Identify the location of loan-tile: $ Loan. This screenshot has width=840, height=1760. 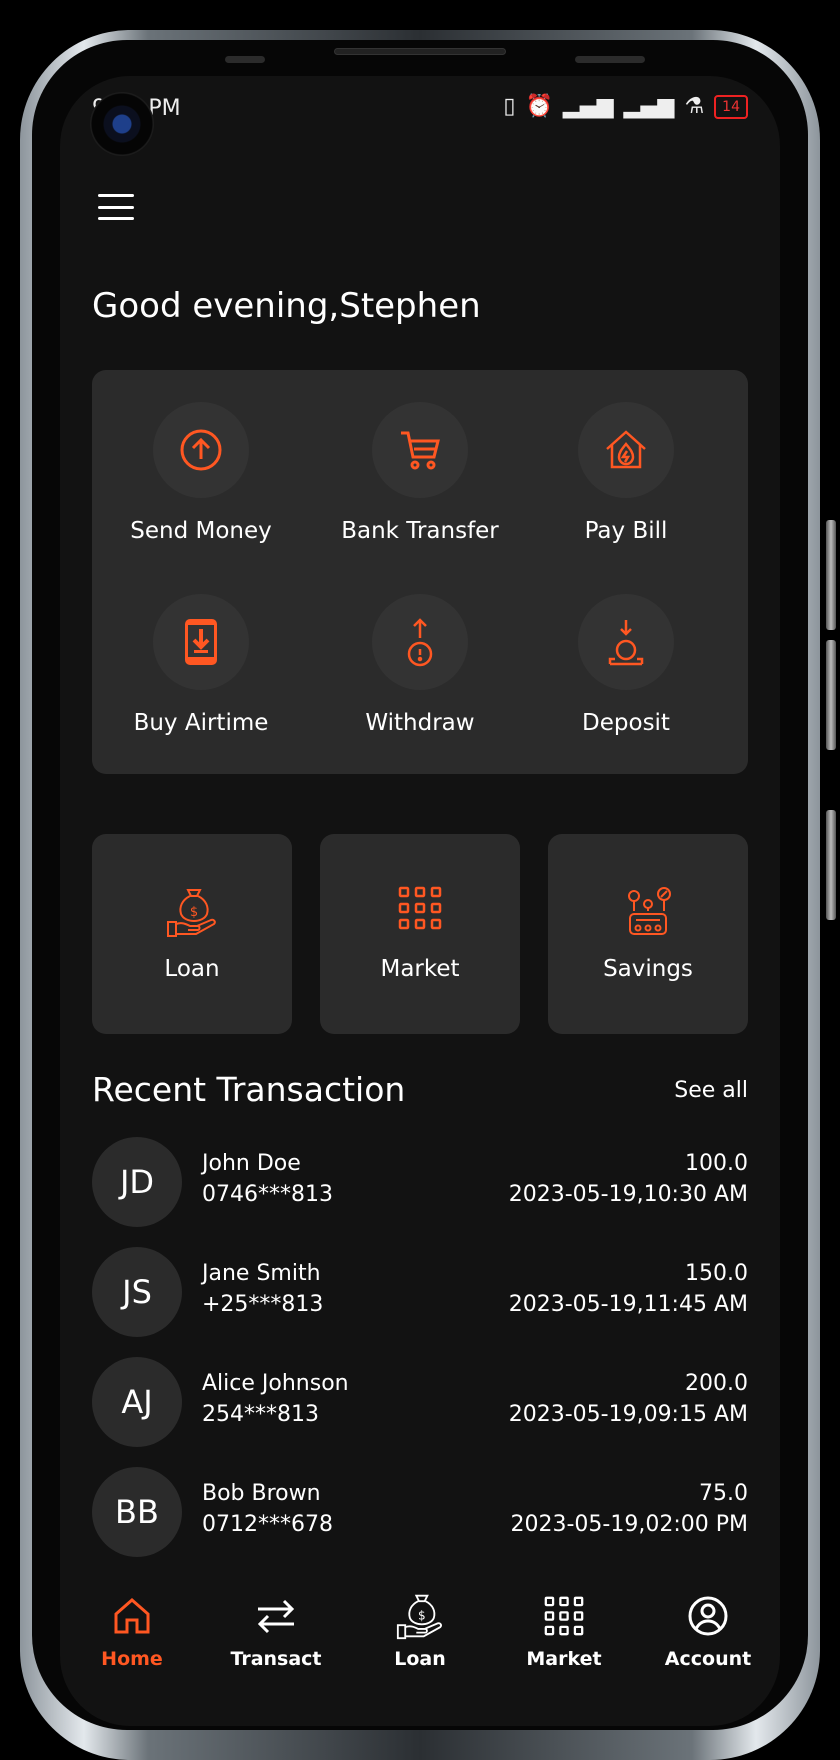
(192, 934).